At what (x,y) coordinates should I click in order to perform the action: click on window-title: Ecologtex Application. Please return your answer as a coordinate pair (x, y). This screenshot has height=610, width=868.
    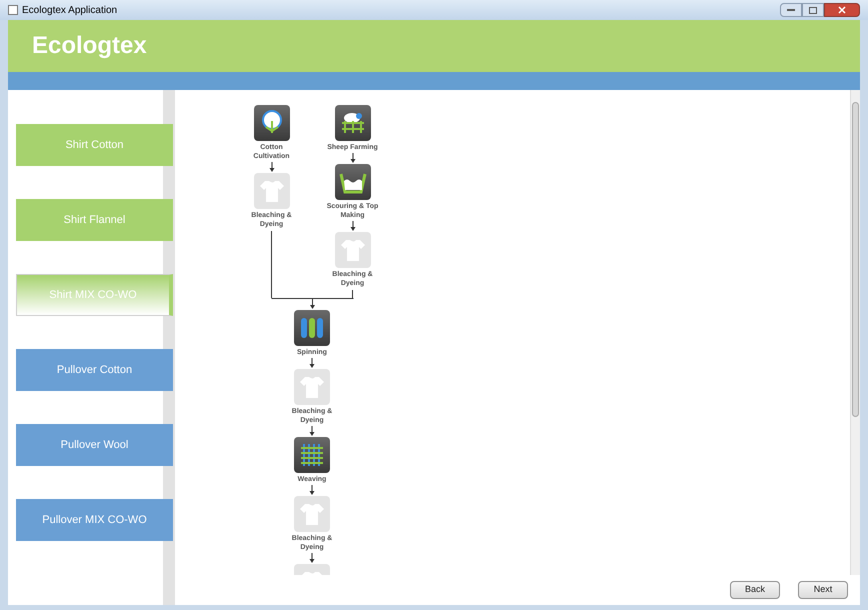
    Looking at the image, I should click on (70, 11).